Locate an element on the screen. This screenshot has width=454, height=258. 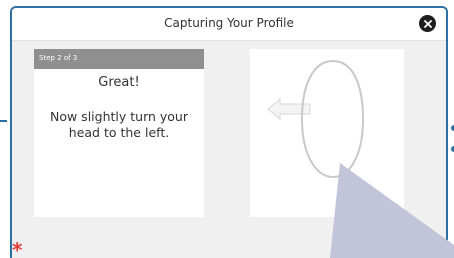
close-icon is located at coordinates (427, 23).